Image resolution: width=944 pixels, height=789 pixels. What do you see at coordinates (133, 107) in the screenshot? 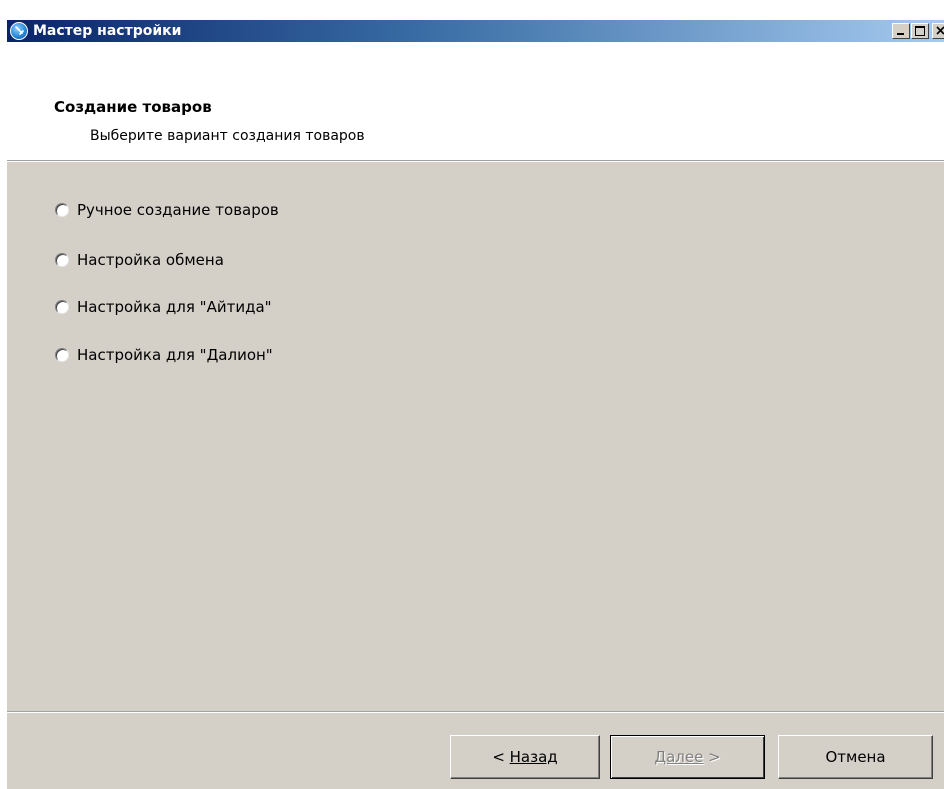
I see `page-title: Создание товаров` at bounding box center [133, 107].